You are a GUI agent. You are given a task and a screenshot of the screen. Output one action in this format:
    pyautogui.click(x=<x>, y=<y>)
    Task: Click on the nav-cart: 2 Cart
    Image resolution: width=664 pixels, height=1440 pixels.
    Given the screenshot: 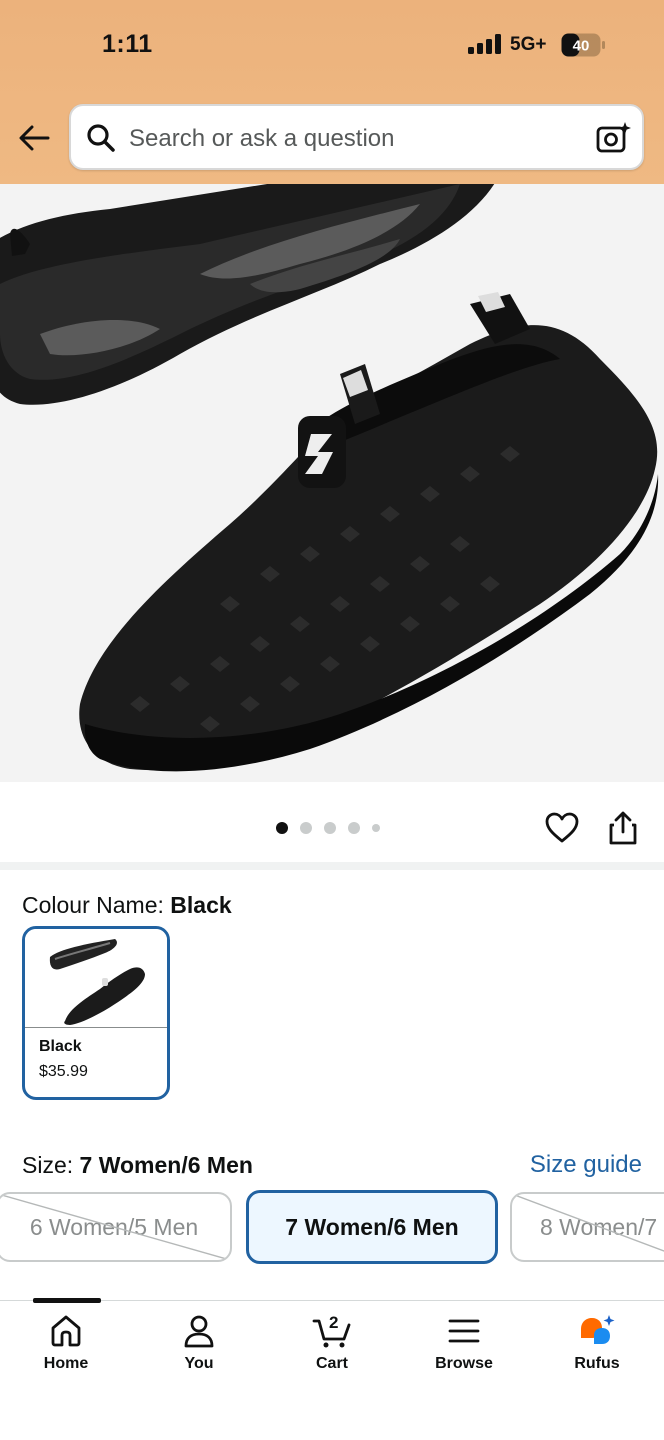 What is the action you would take?
    pyautogui.click(x=332, y=1353)
    